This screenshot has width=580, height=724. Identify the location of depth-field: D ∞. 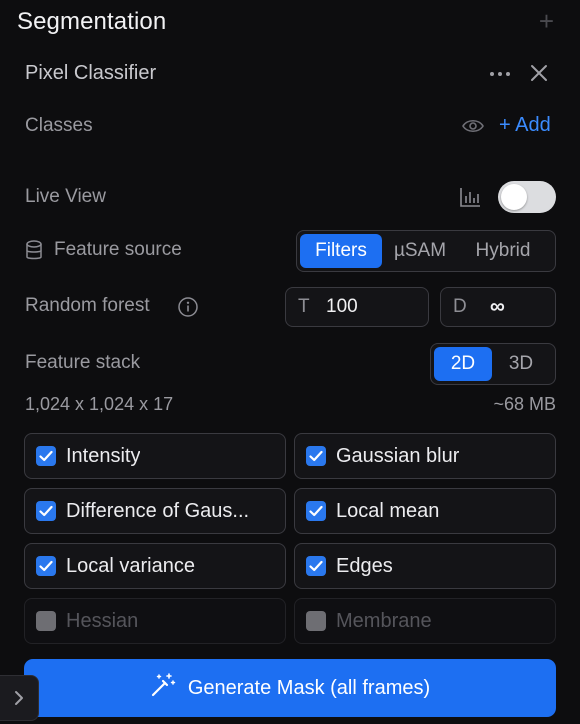
(498, 307).